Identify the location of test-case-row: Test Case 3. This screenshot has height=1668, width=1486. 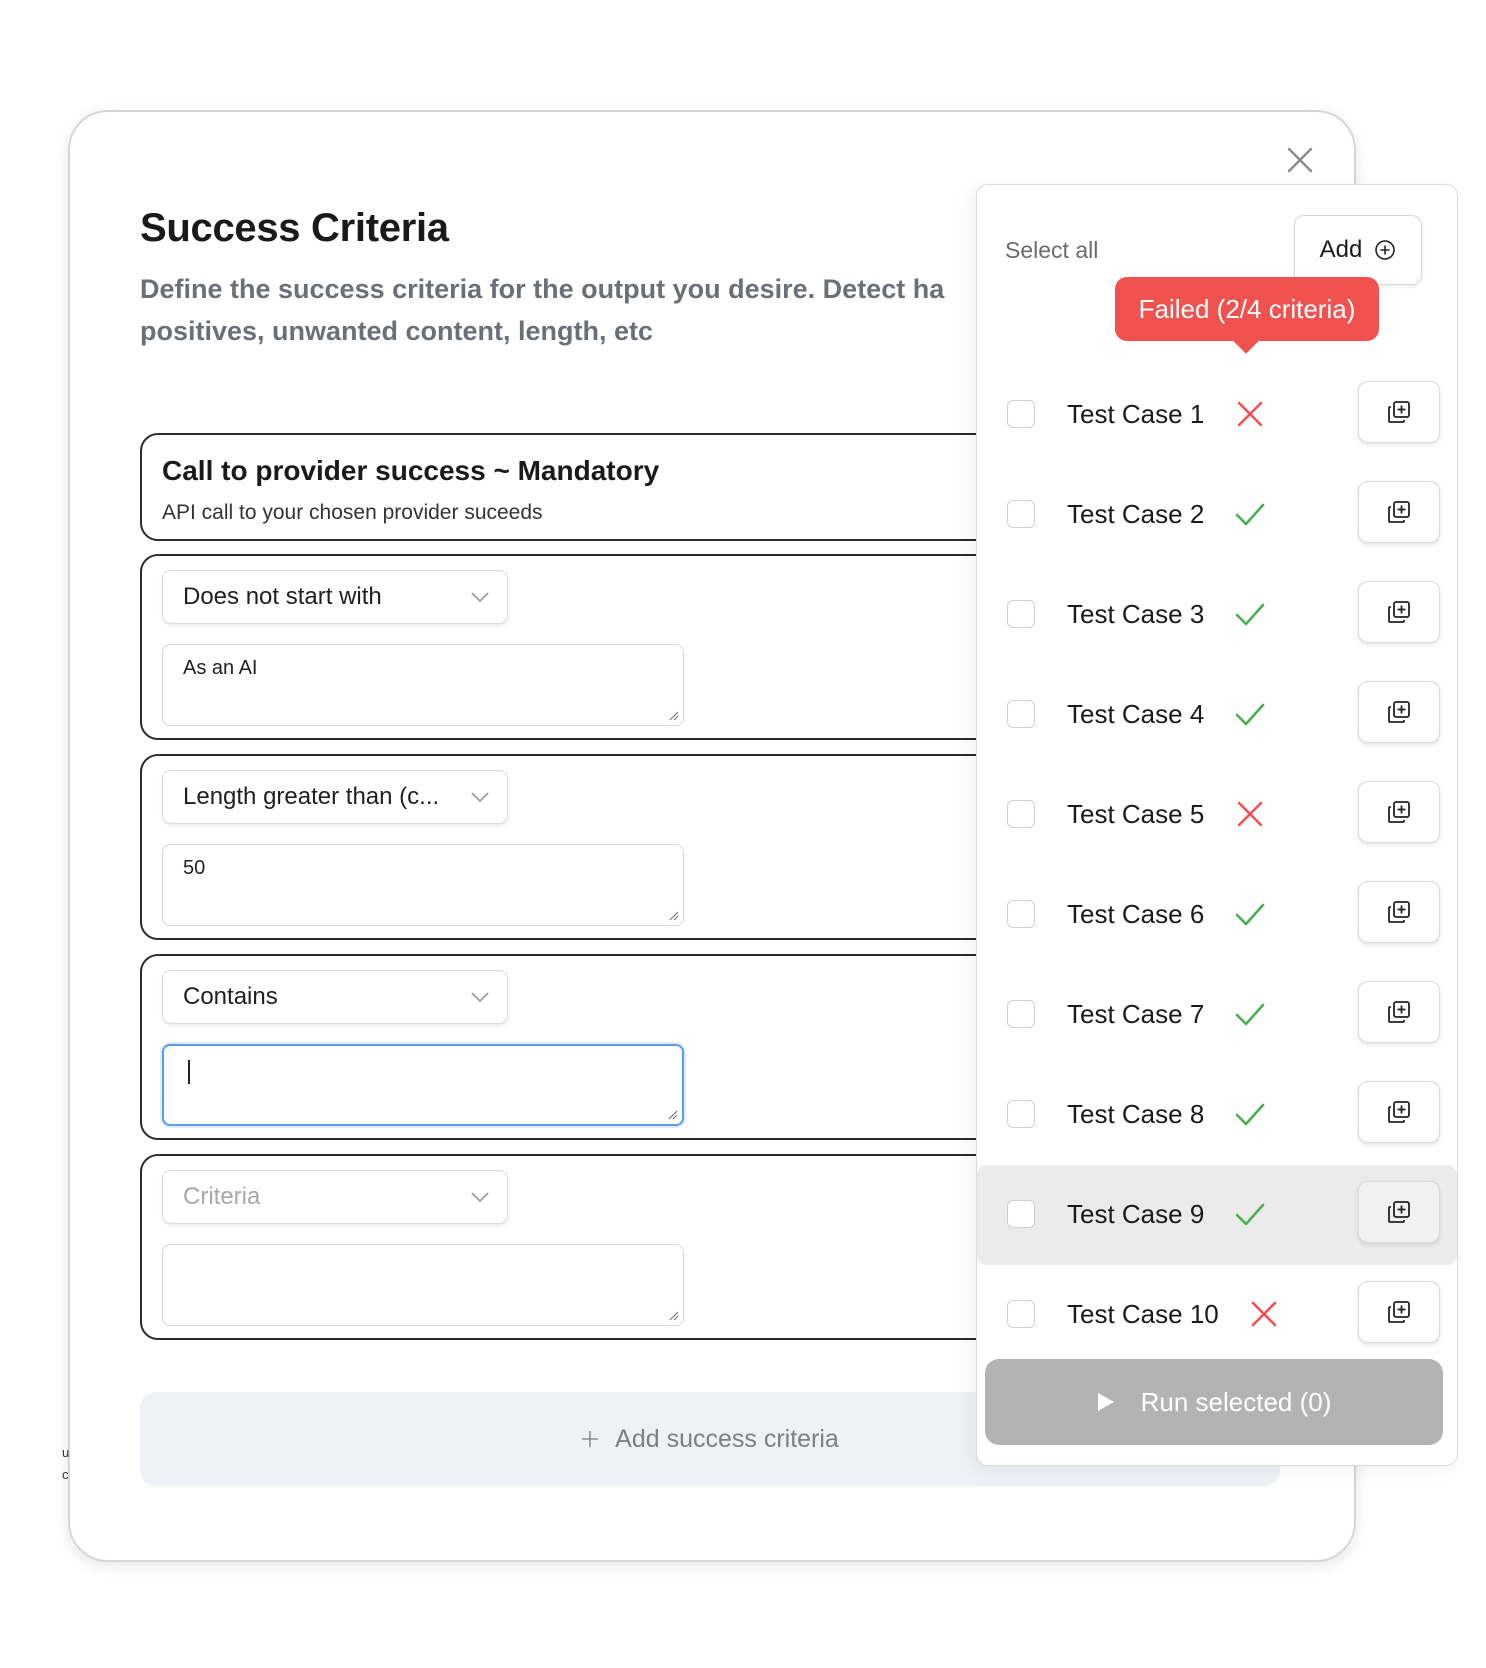
(1217, 615).